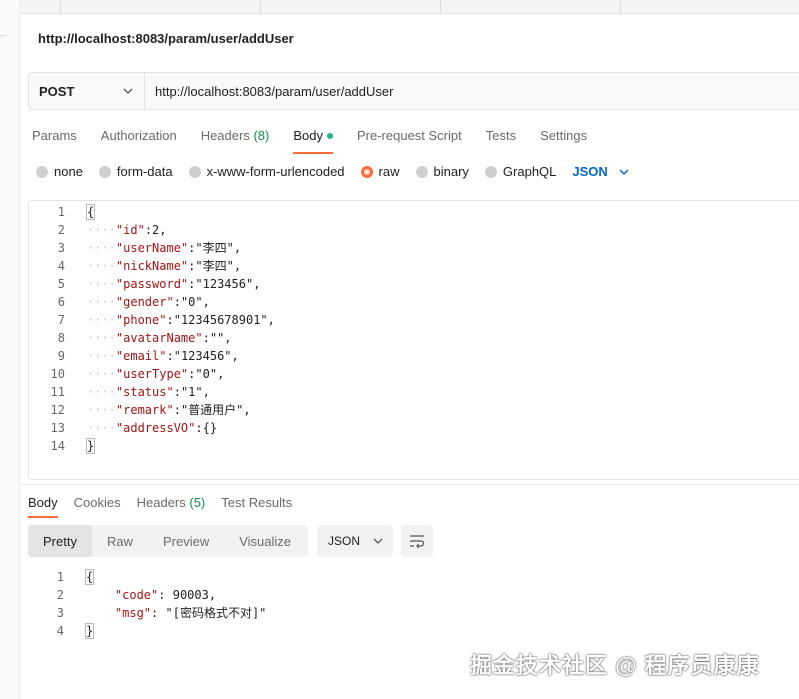 The width and height of the screenshot is (799, 699). I want to click on radio-none: none, so click(59, 171).